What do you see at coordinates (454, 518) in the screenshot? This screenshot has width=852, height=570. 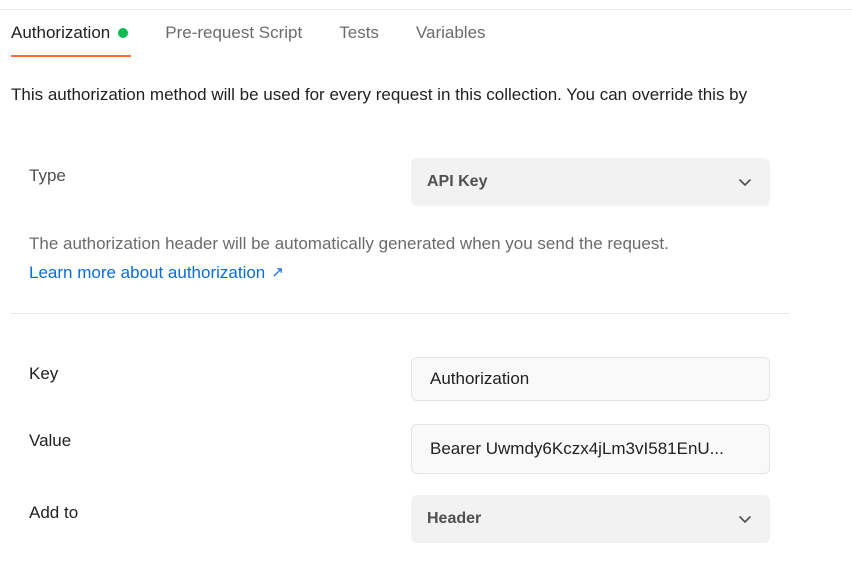 I see `add-to-select-value: Header` at bounding box center [454, 518].